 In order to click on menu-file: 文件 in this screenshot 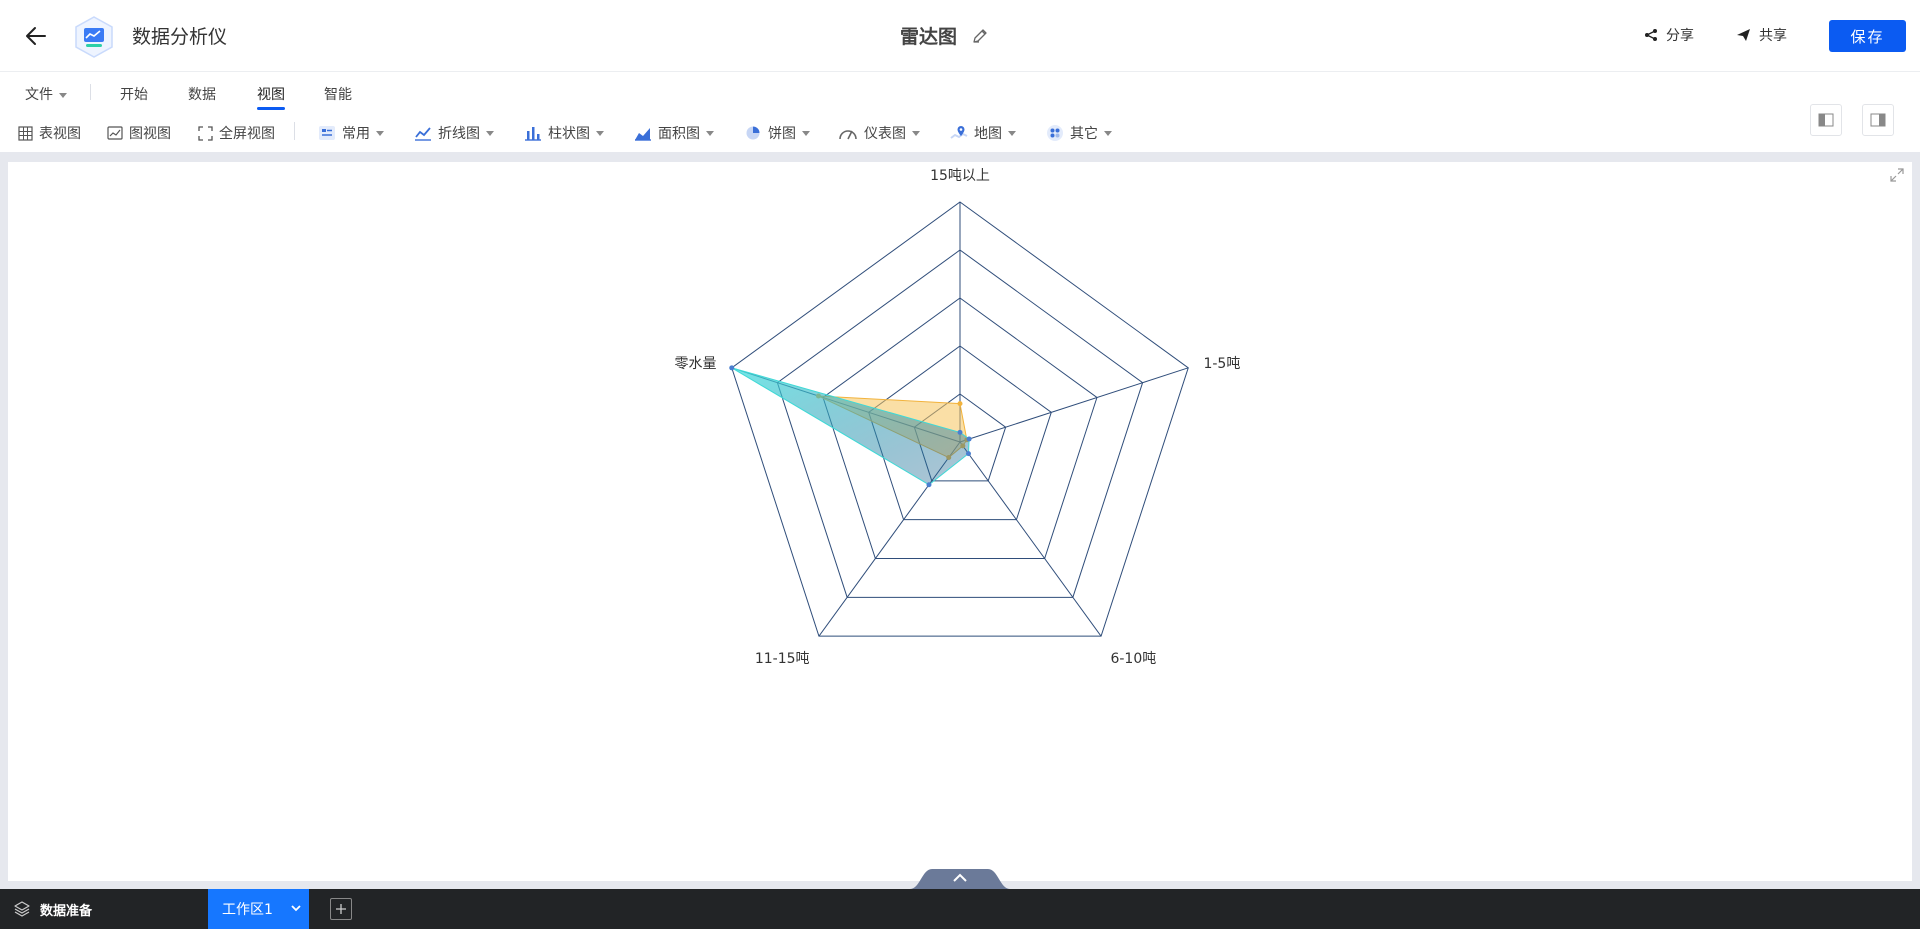, I will do `click(46, 94)`.